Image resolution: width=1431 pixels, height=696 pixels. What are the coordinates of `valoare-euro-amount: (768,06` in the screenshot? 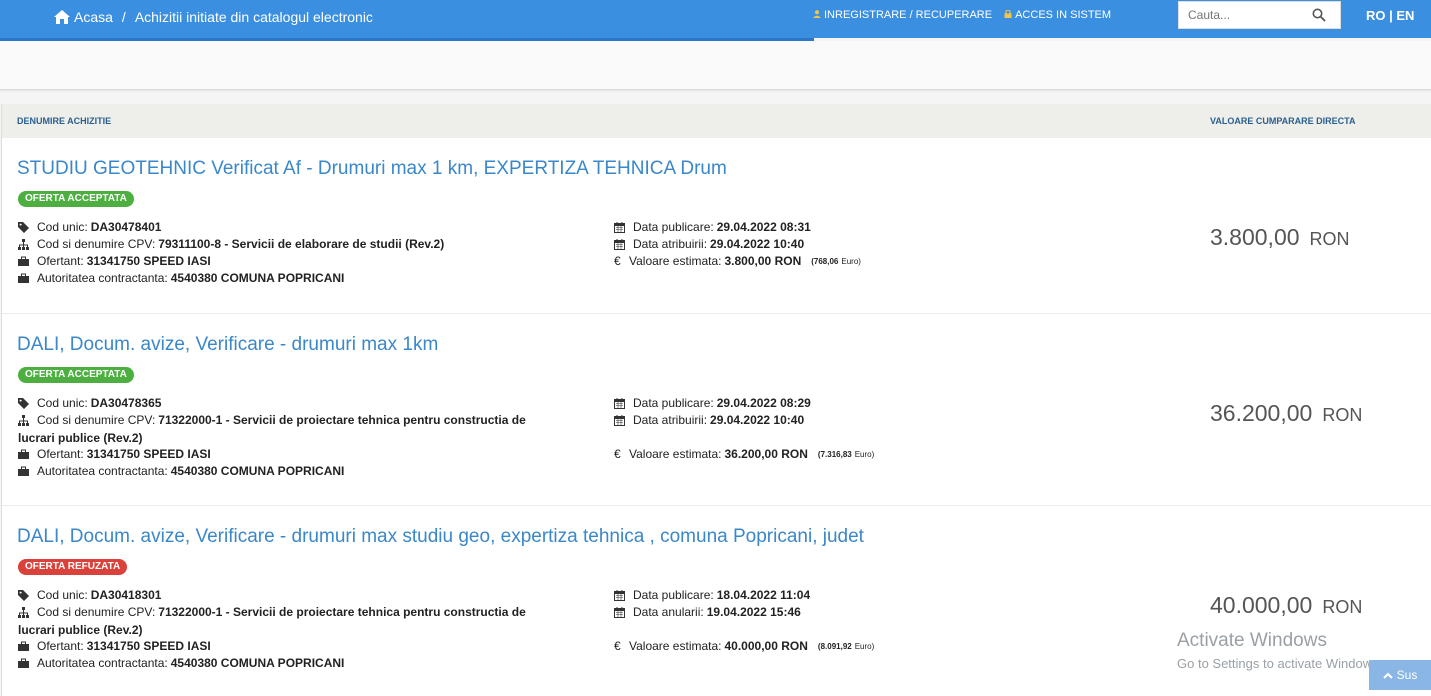 It's located at (825, 261).